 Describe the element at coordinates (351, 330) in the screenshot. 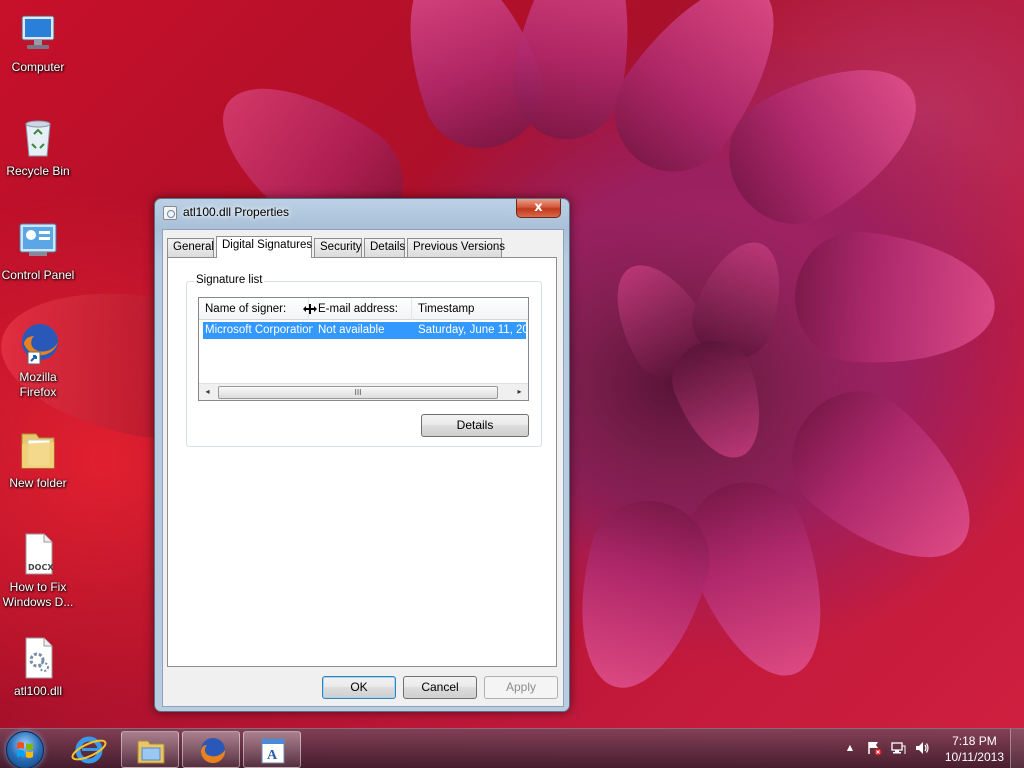

I see `cell-email: Not available` at that location.